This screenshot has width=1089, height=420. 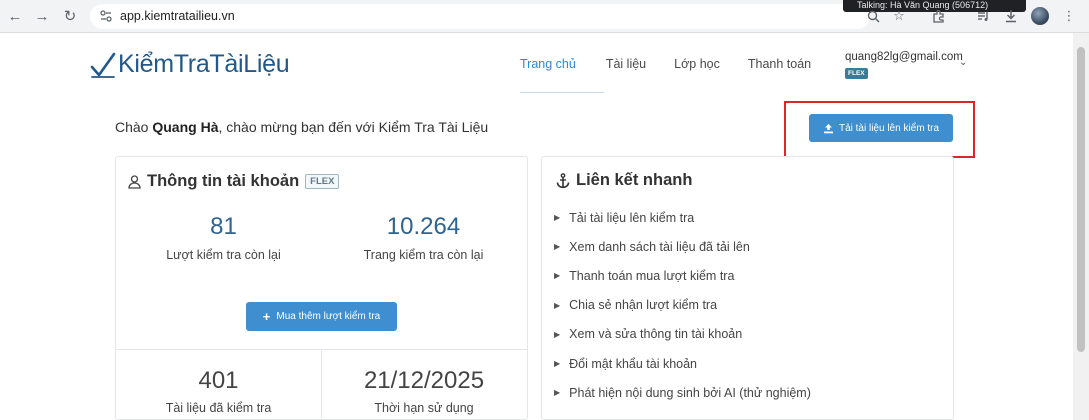 What do you see at coordinates (983, 16) in the screenshot?
I see `media-control-icon` at bounding box center [983, 16].